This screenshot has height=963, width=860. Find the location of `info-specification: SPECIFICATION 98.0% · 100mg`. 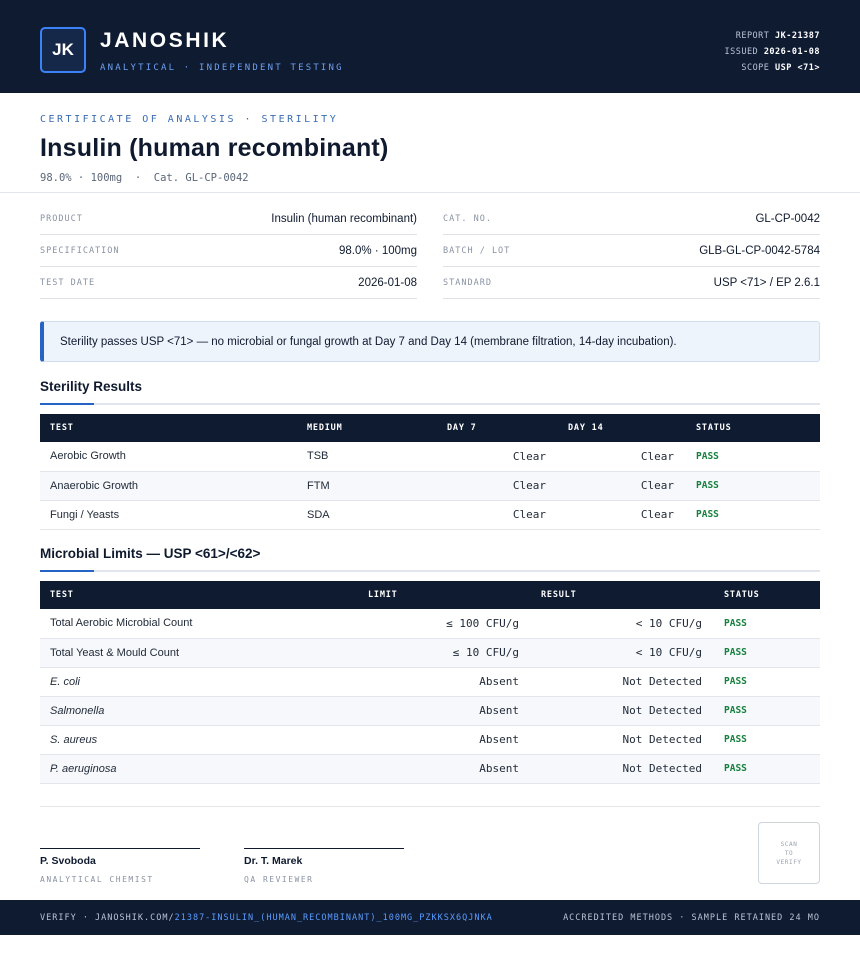

info-specification: SPECIFICATION 98.0% · 100mg is located at coordinates (228, 251).